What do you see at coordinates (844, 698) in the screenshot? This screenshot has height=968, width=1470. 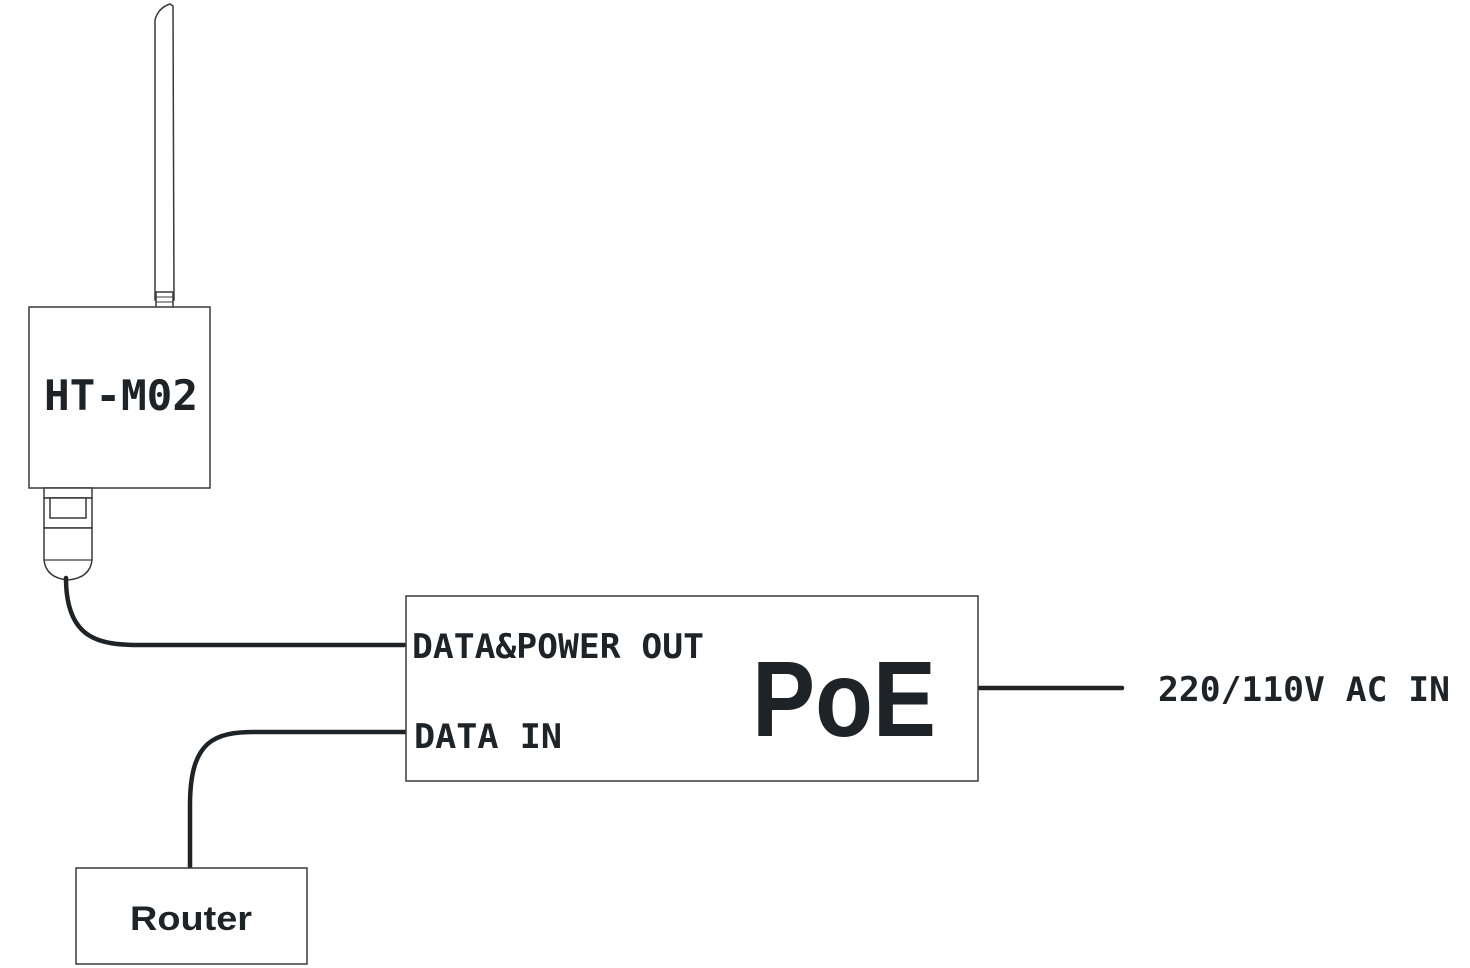 I see `poe-title: PoE` at bounding box center [844, 698].